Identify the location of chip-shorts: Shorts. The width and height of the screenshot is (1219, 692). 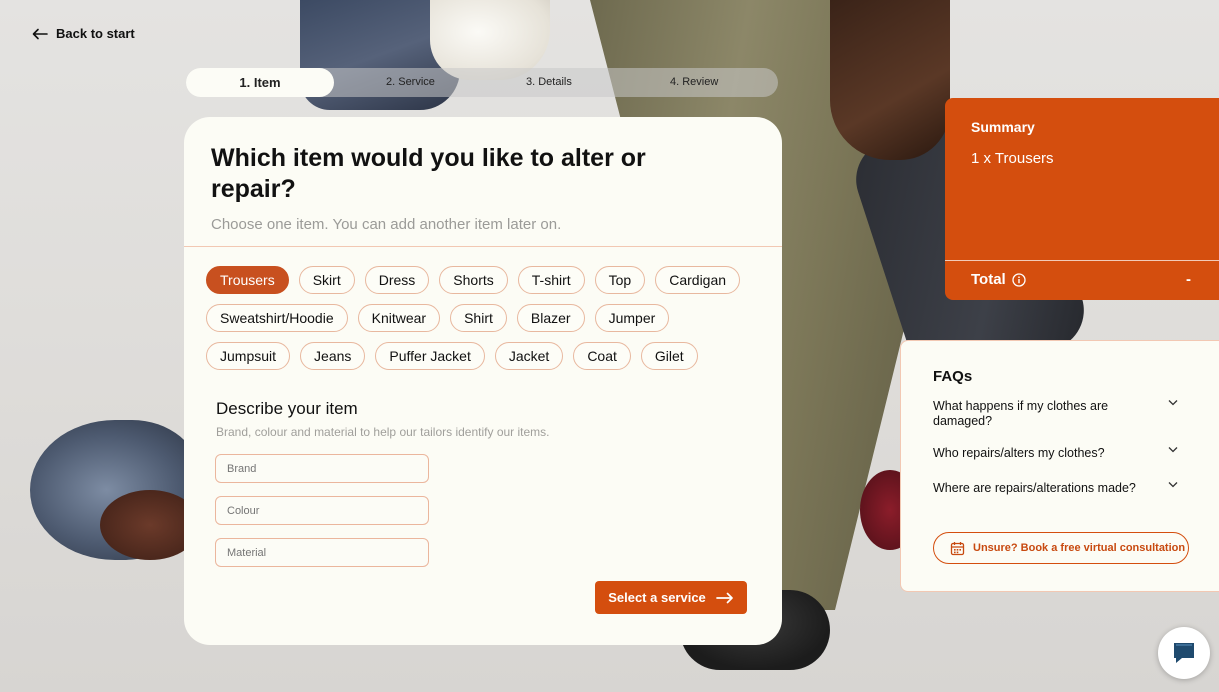
(473, 280).